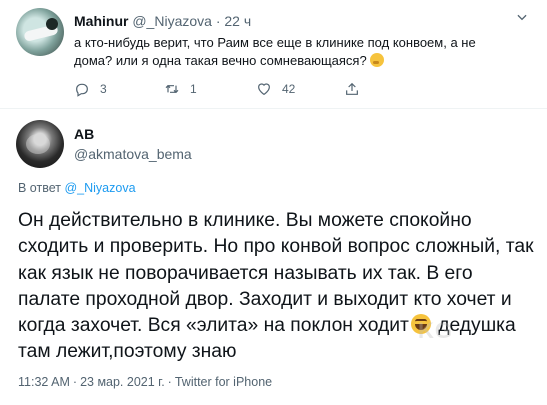  Describe the element at coordinates (172, 21) in the screenshot. I see `author-handle: @_Niyazova` at that location.